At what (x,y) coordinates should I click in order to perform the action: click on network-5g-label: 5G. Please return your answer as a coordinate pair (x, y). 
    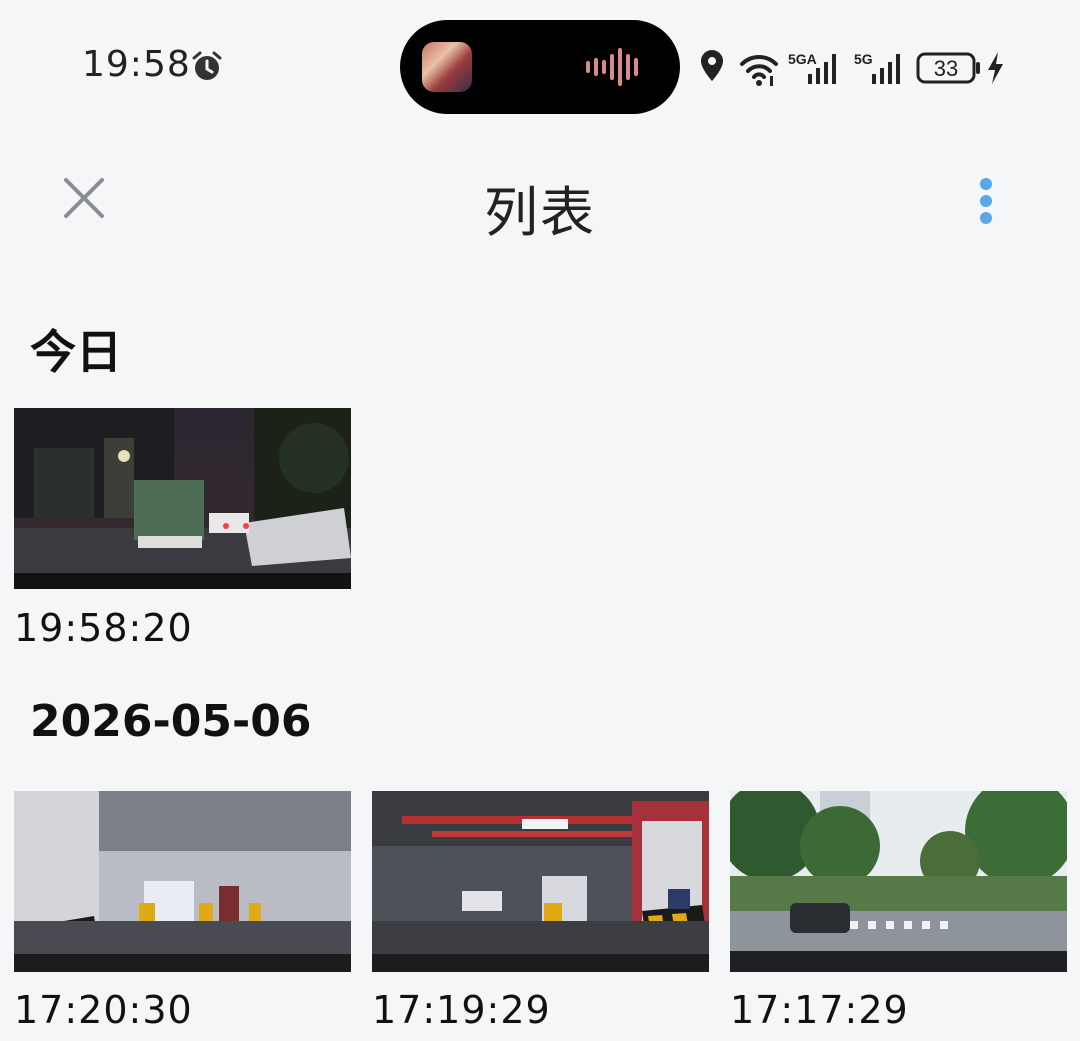
    Looking at the image, I should click on (863, 59).